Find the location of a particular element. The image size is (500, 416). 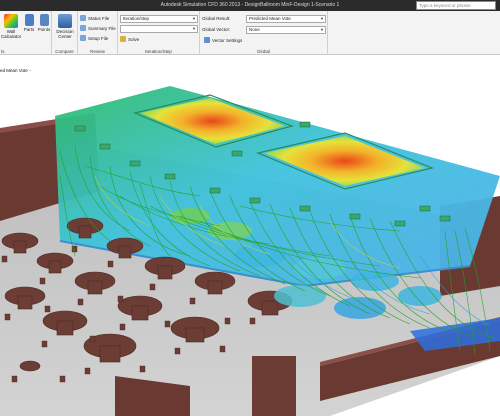

parts-button: Parts is located at coordinates (29, 23).